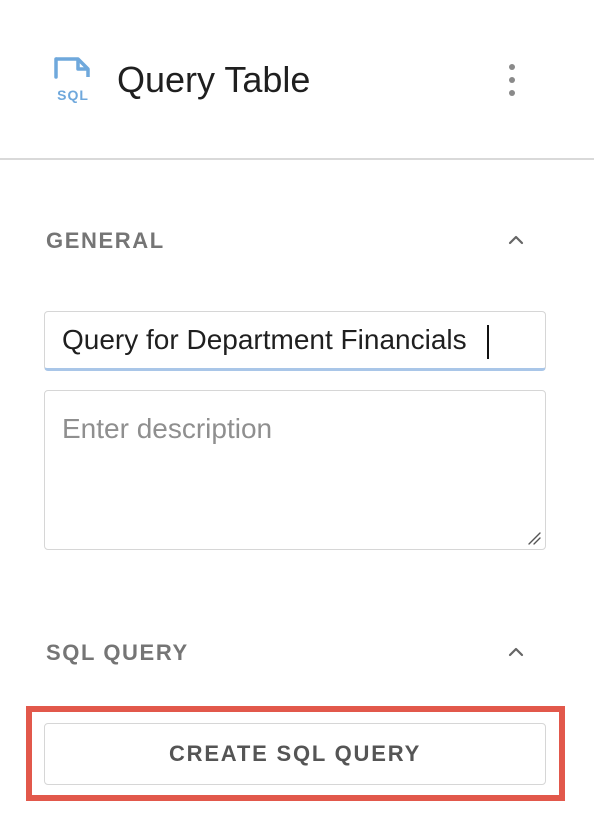  What do you see at coordinates (105, 240) in the screenshot?
I see `general-section-title: GENERAL` at bounding box center [105, 240].